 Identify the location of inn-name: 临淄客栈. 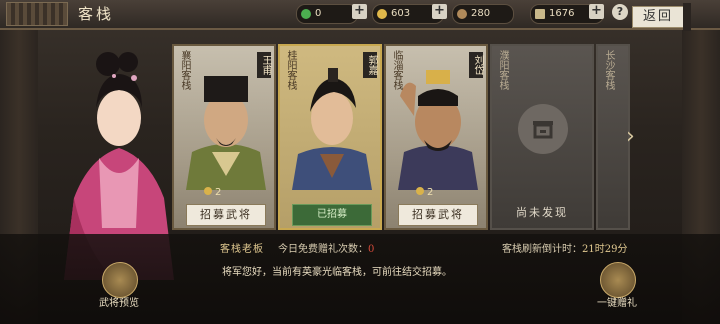
(396, 70).